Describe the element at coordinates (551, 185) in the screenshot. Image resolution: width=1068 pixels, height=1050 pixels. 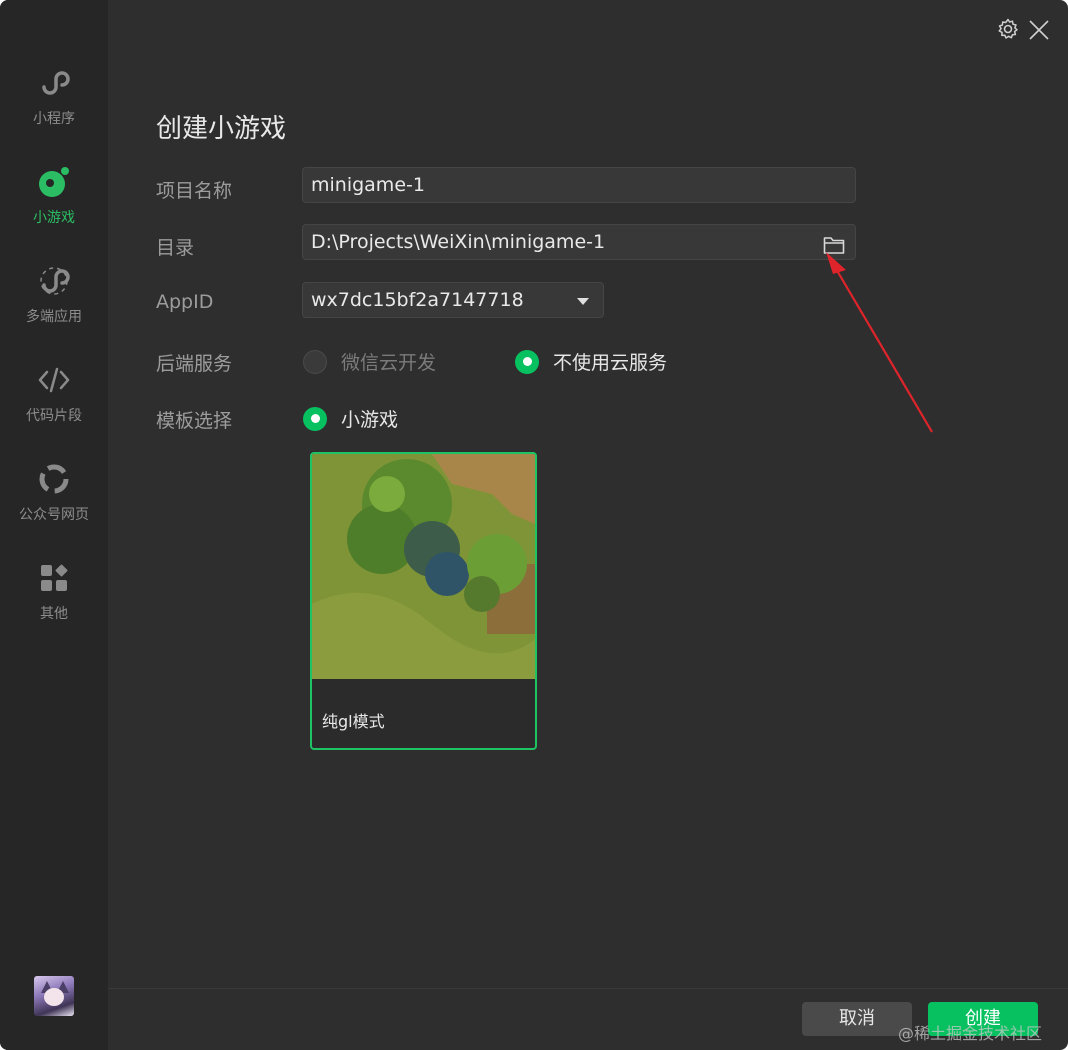
I see `project-name-input` at that location.